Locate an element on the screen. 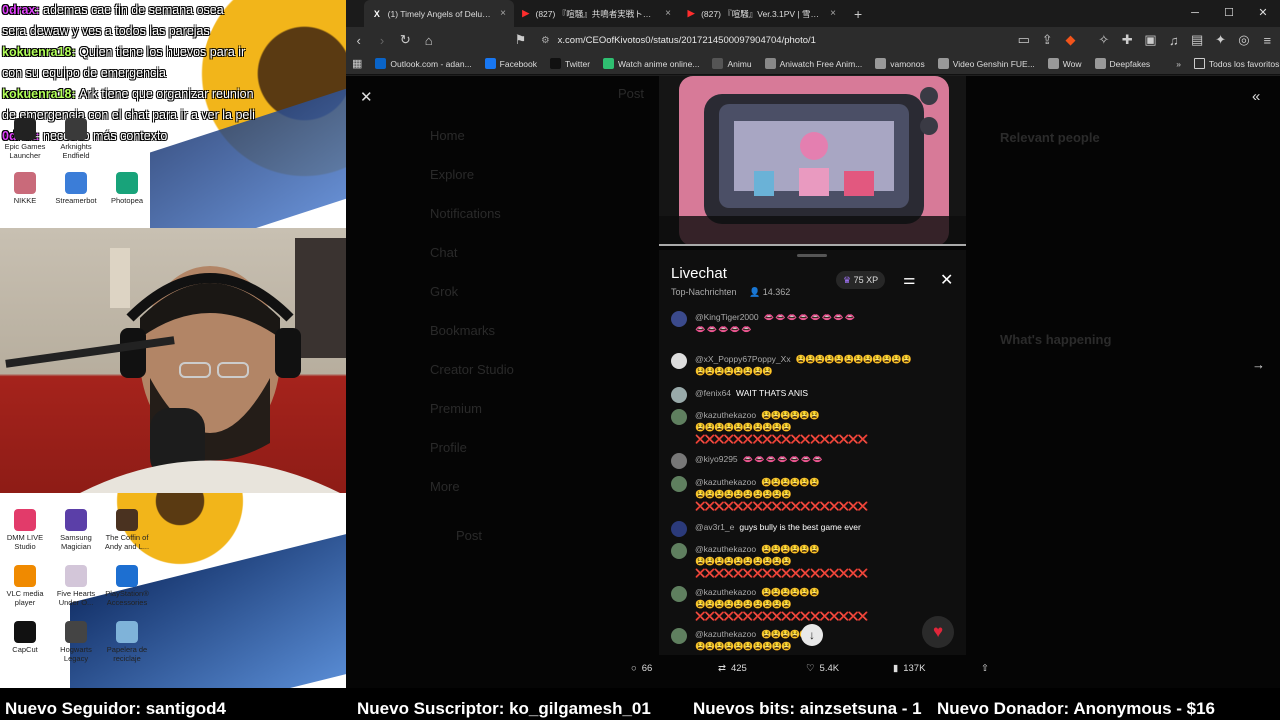  filter-settings-icon: ⚌ is located at coordinates (909, 279).